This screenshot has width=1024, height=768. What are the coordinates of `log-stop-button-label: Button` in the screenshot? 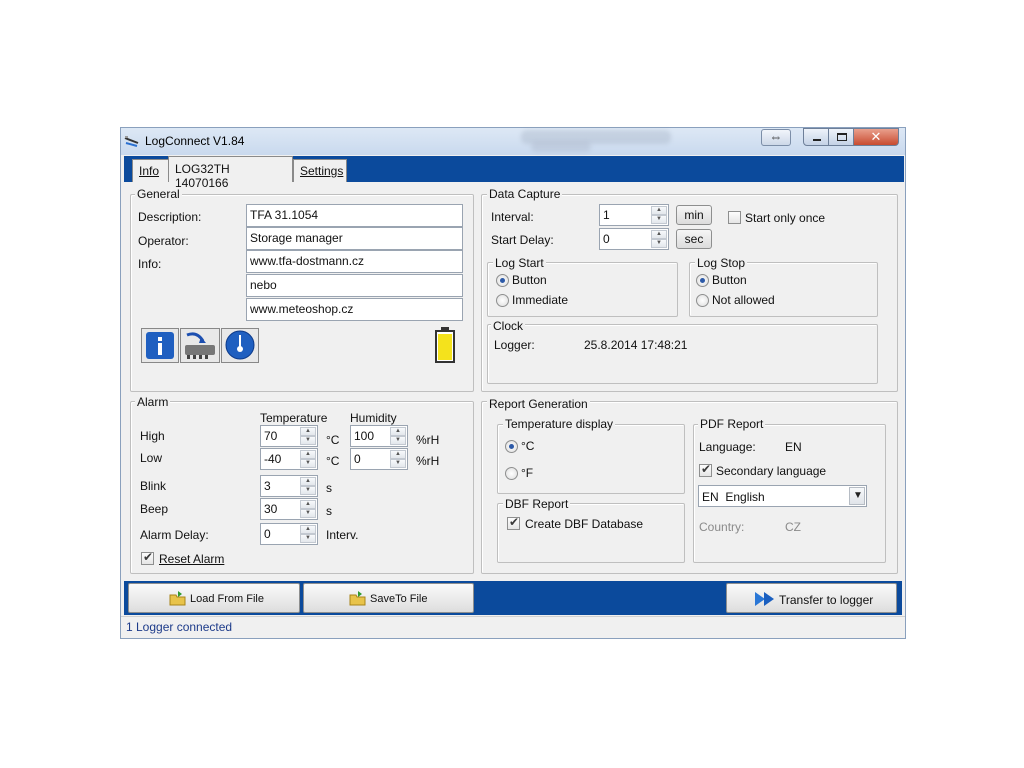 It's located at (729, 280).